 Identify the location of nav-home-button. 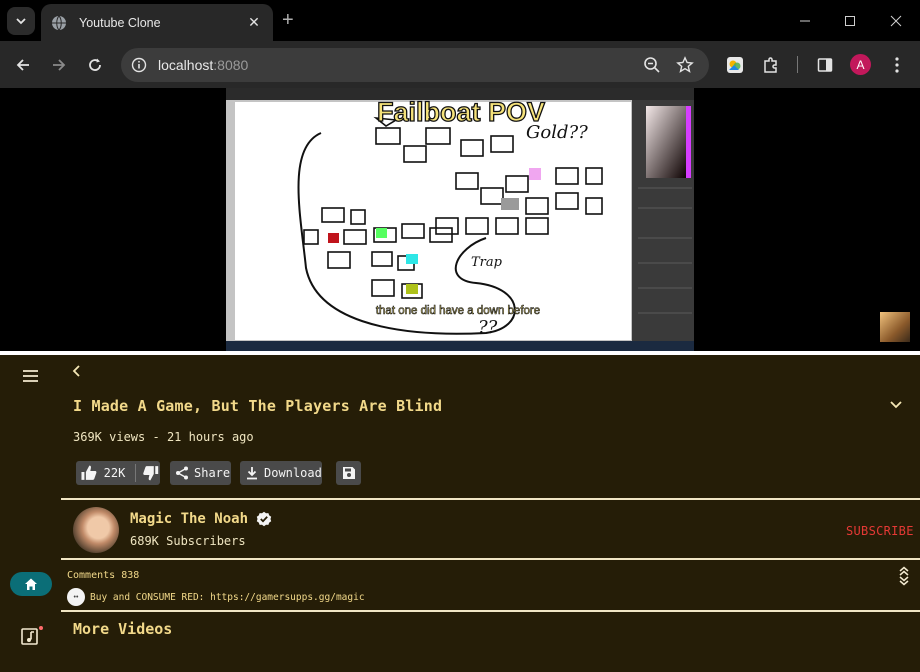
(31, 584).